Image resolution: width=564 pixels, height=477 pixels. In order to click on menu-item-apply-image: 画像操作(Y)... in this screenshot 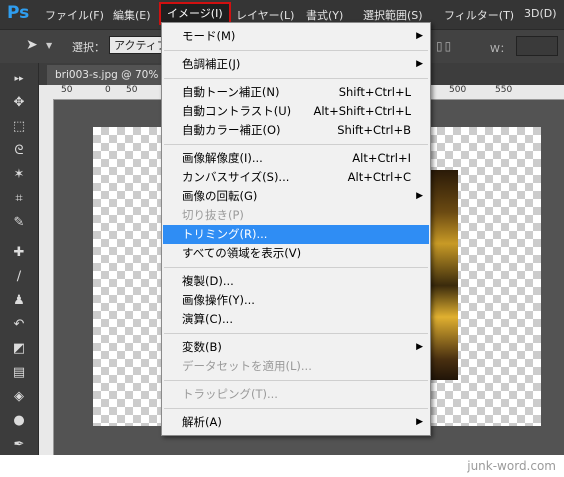, I will do `click(296, 300)`.